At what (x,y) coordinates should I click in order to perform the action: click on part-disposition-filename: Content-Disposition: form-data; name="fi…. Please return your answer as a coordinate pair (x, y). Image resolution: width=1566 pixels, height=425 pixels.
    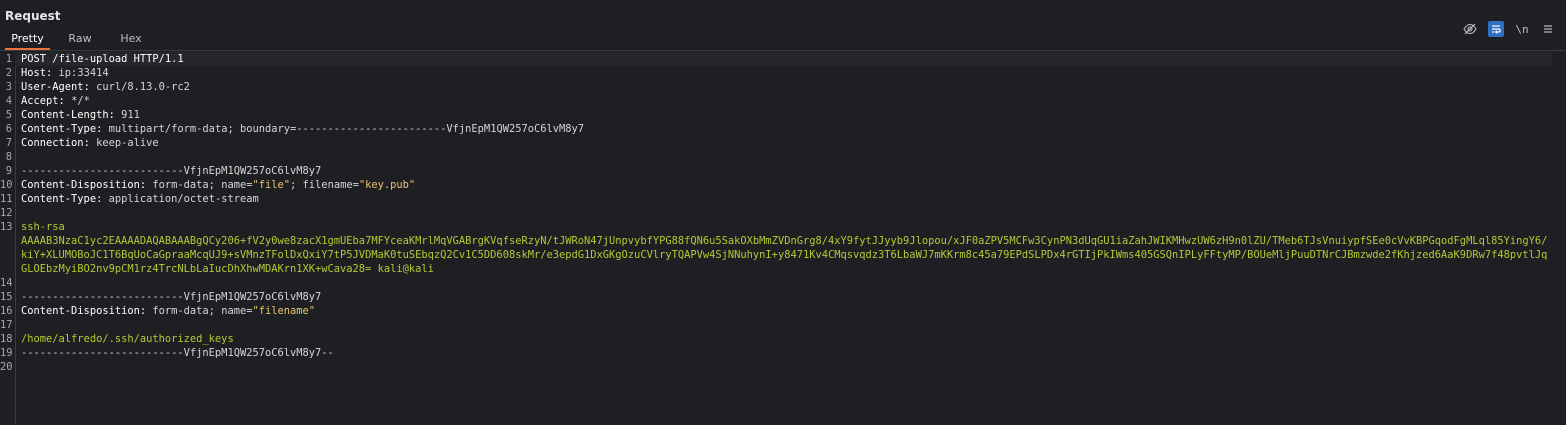
    Looking at the image, I should click on (783, 311).